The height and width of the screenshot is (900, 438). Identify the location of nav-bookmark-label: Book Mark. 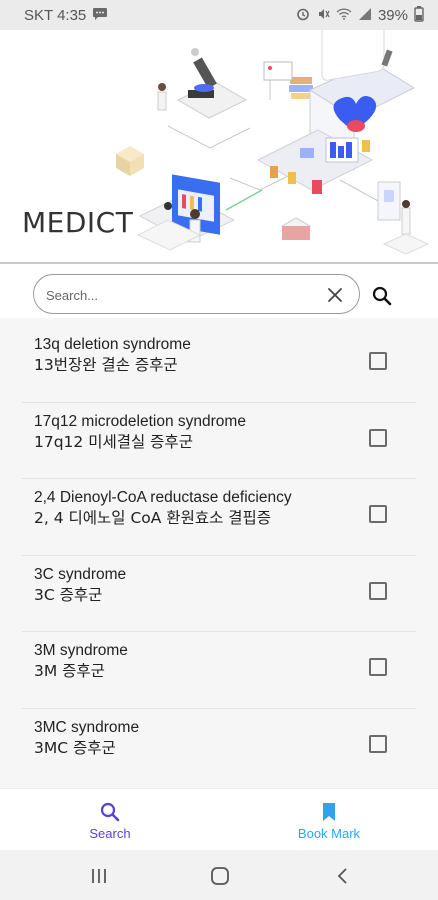
(329, 833).